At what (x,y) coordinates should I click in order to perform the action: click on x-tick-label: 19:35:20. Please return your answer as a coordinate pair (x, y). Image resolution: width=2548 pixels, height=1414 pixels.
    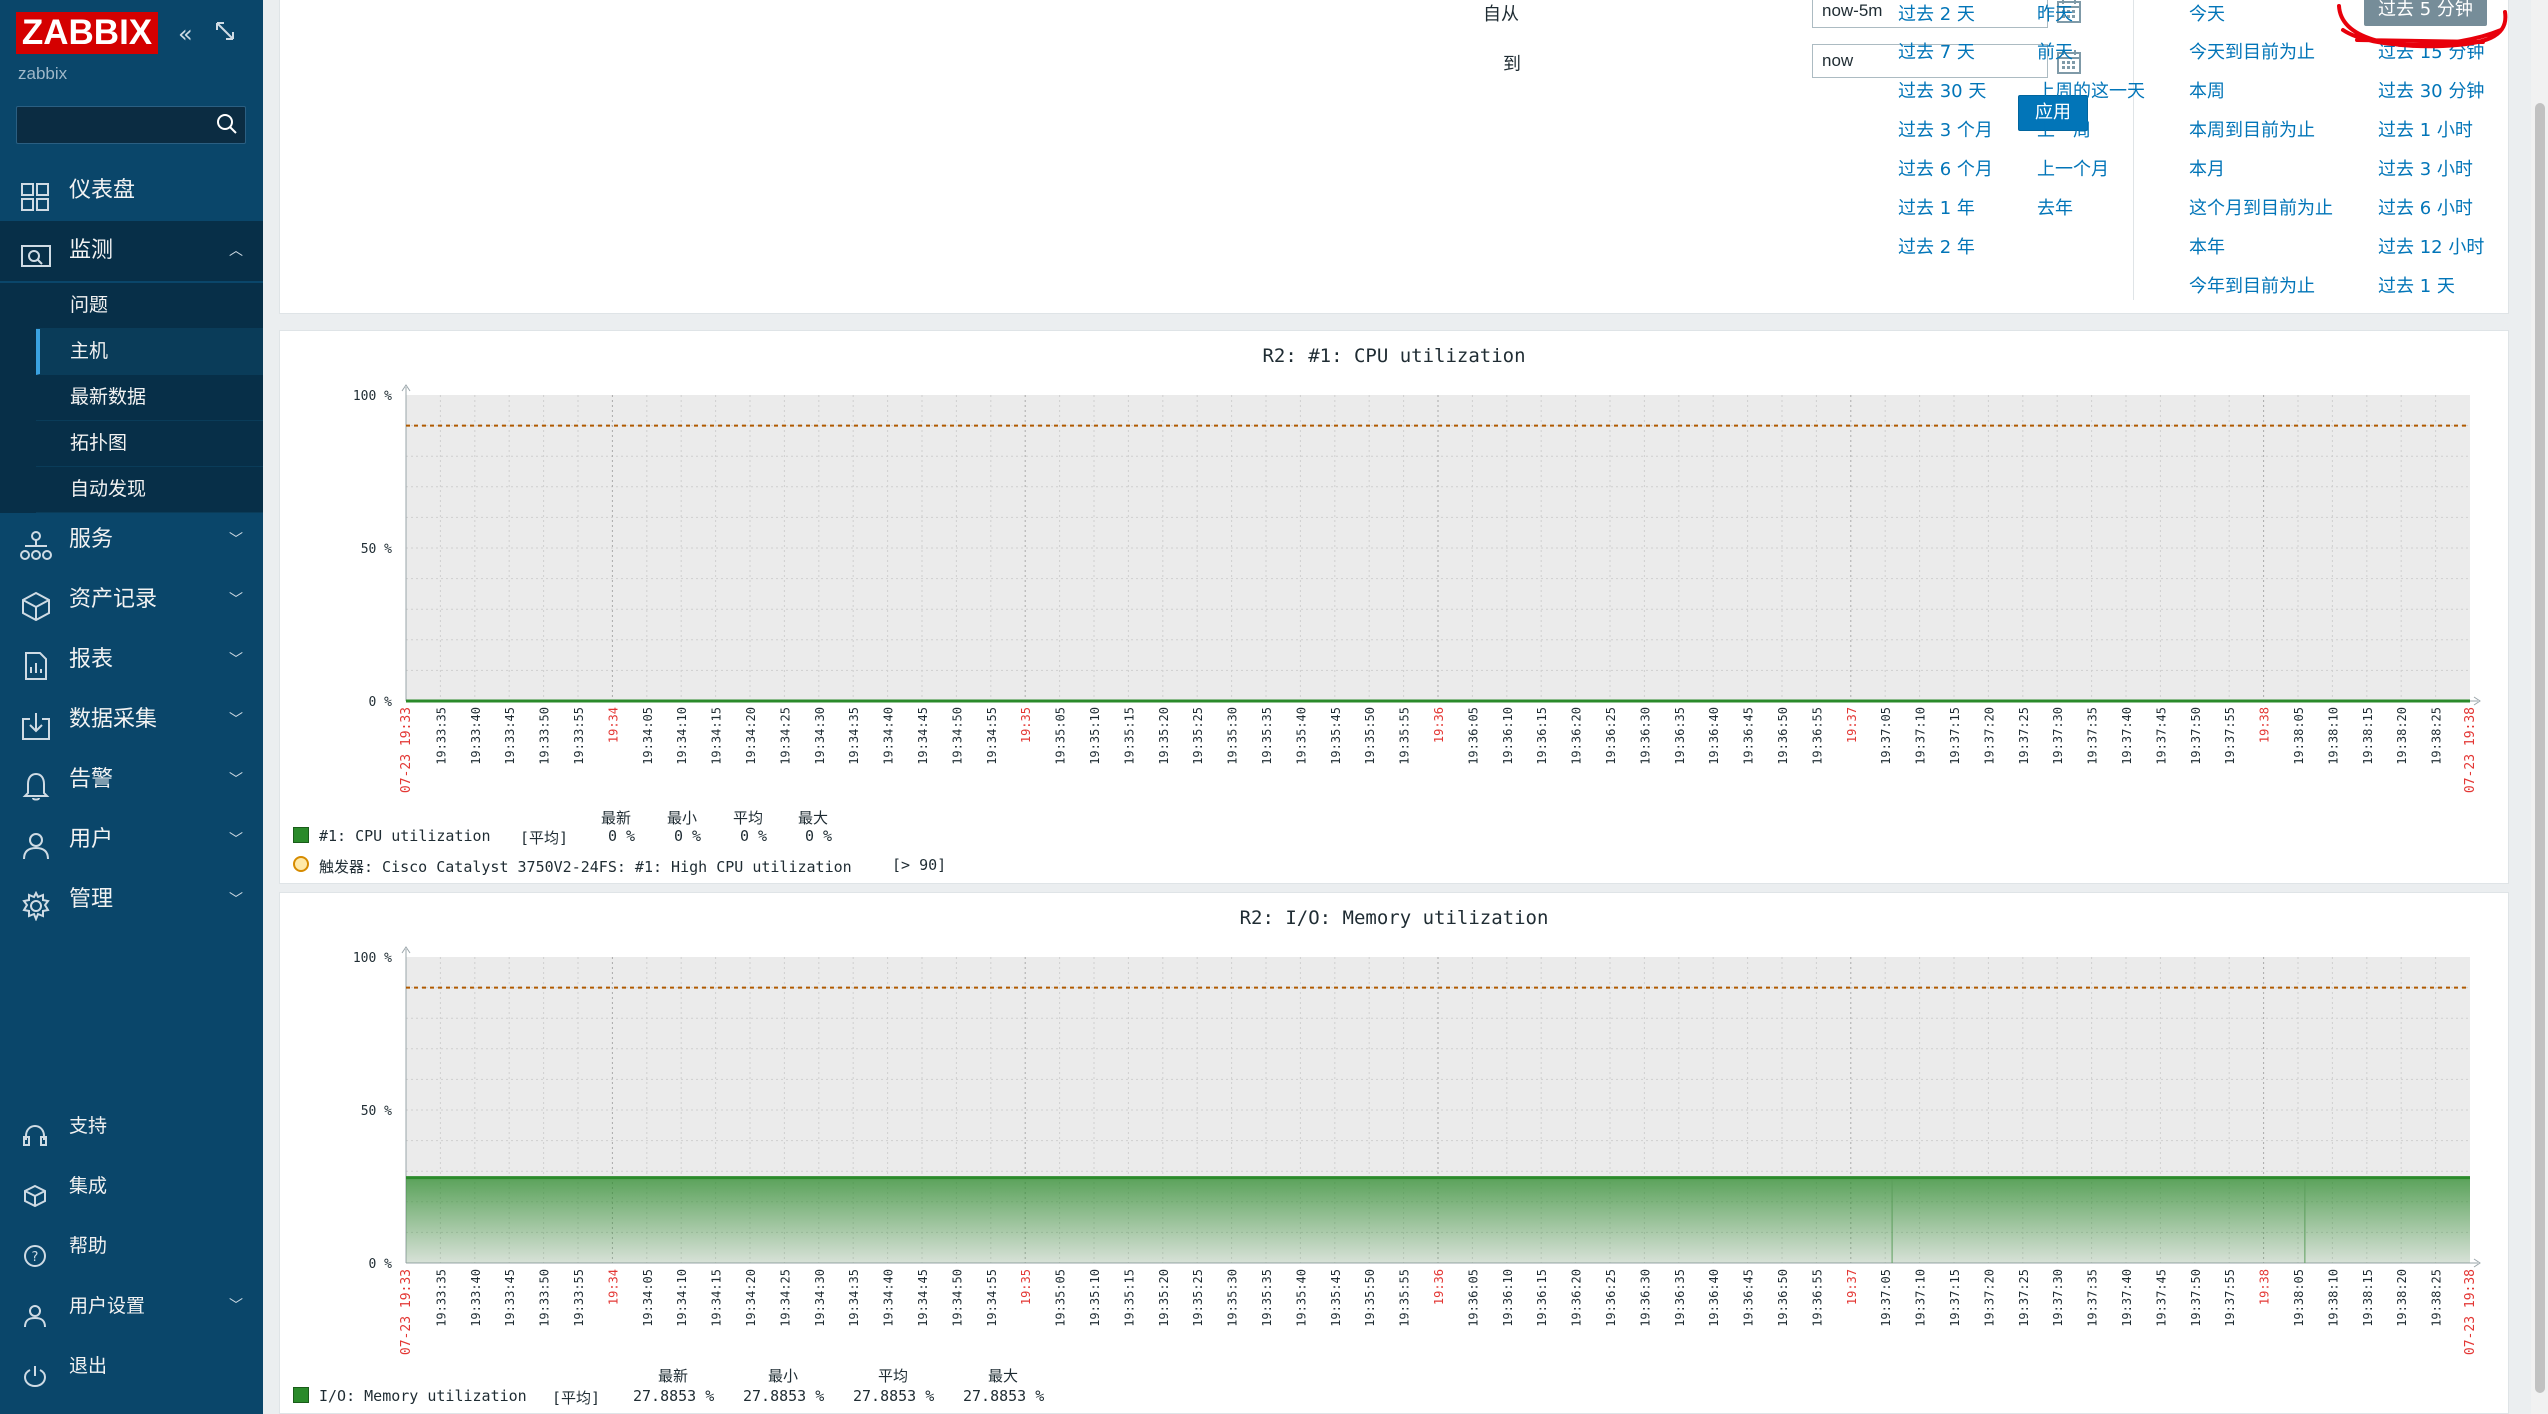
    Looking at the image, I should click on (1164, 736).